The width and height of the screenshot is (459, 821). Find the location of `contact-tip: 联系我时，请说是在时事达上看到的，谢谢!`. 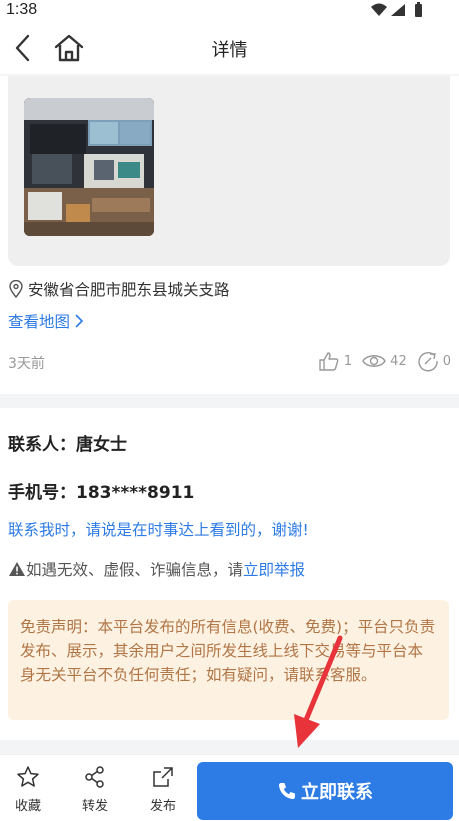

contact-tip: 联系我时，请说是在时事达上看到的，谢谢! is located at coordinates (158, 530).